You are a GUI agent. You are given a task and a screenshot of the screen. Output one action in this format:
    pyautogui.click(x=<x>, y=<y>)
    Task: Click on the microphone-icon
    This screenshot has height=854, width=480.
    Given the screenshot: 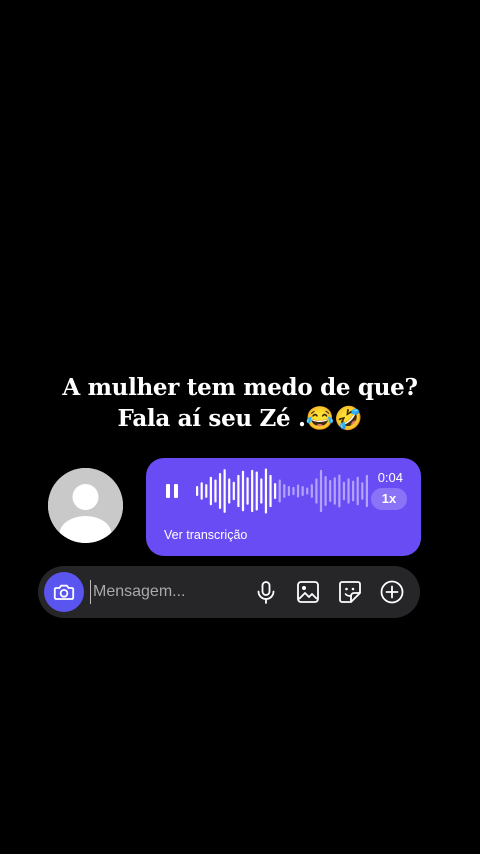 What is the action you would take?
    pyautogui.click(x=266, y=592)
    